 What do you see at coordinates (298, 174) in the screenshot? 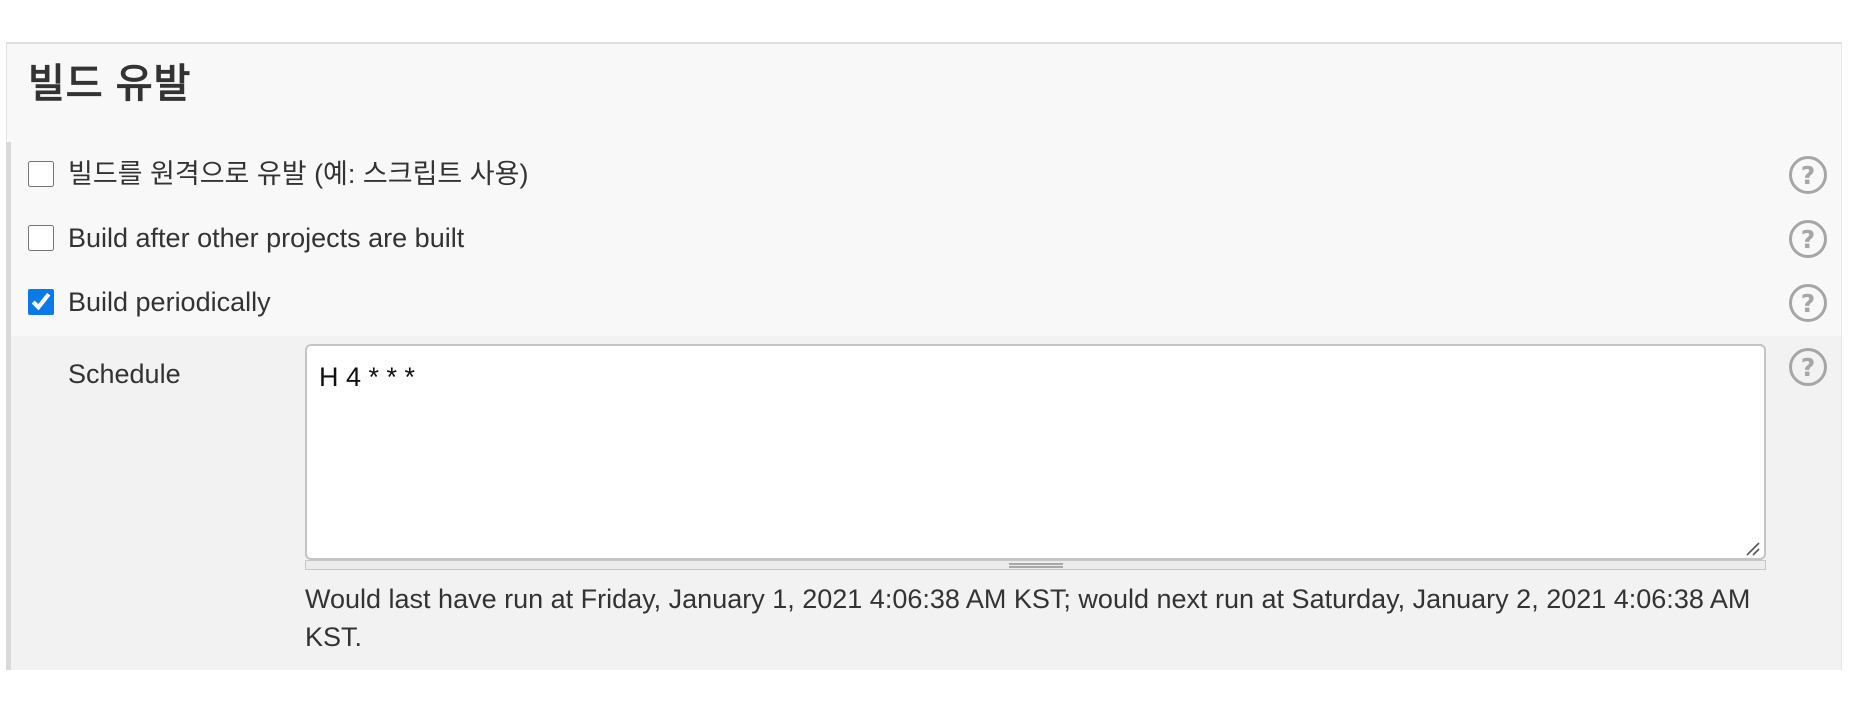
I see `trigger-remotely-label: 빌드를 원격으로 유발 (예: 스크립트 사용)` at bounding box center [298, 174].